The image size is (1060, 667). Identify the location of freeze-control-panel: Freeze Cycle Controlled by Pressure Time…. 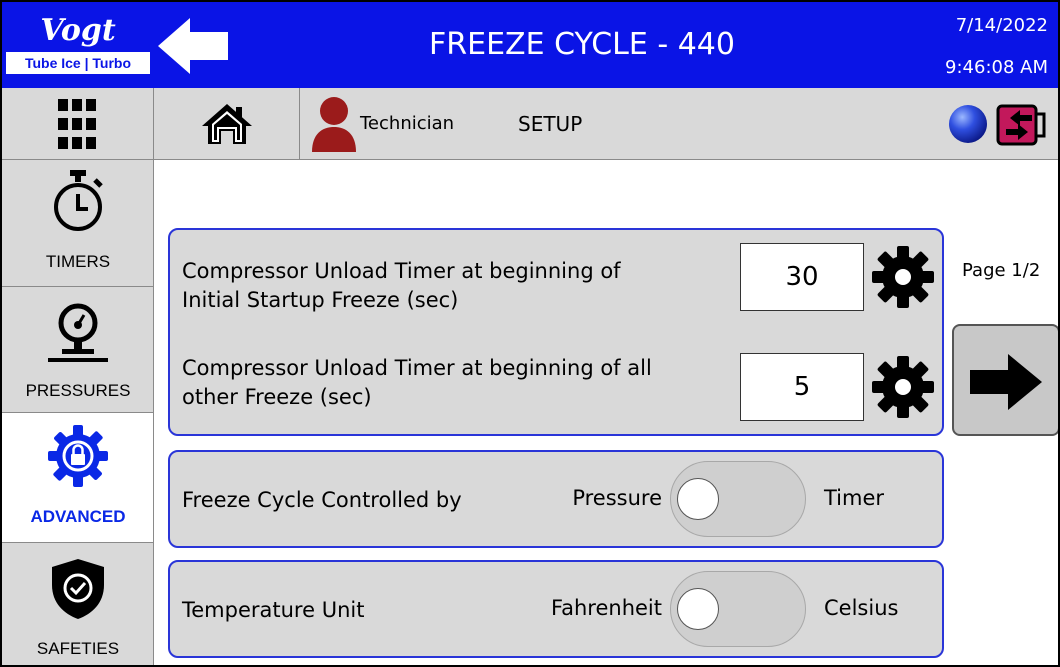
(556, 499).